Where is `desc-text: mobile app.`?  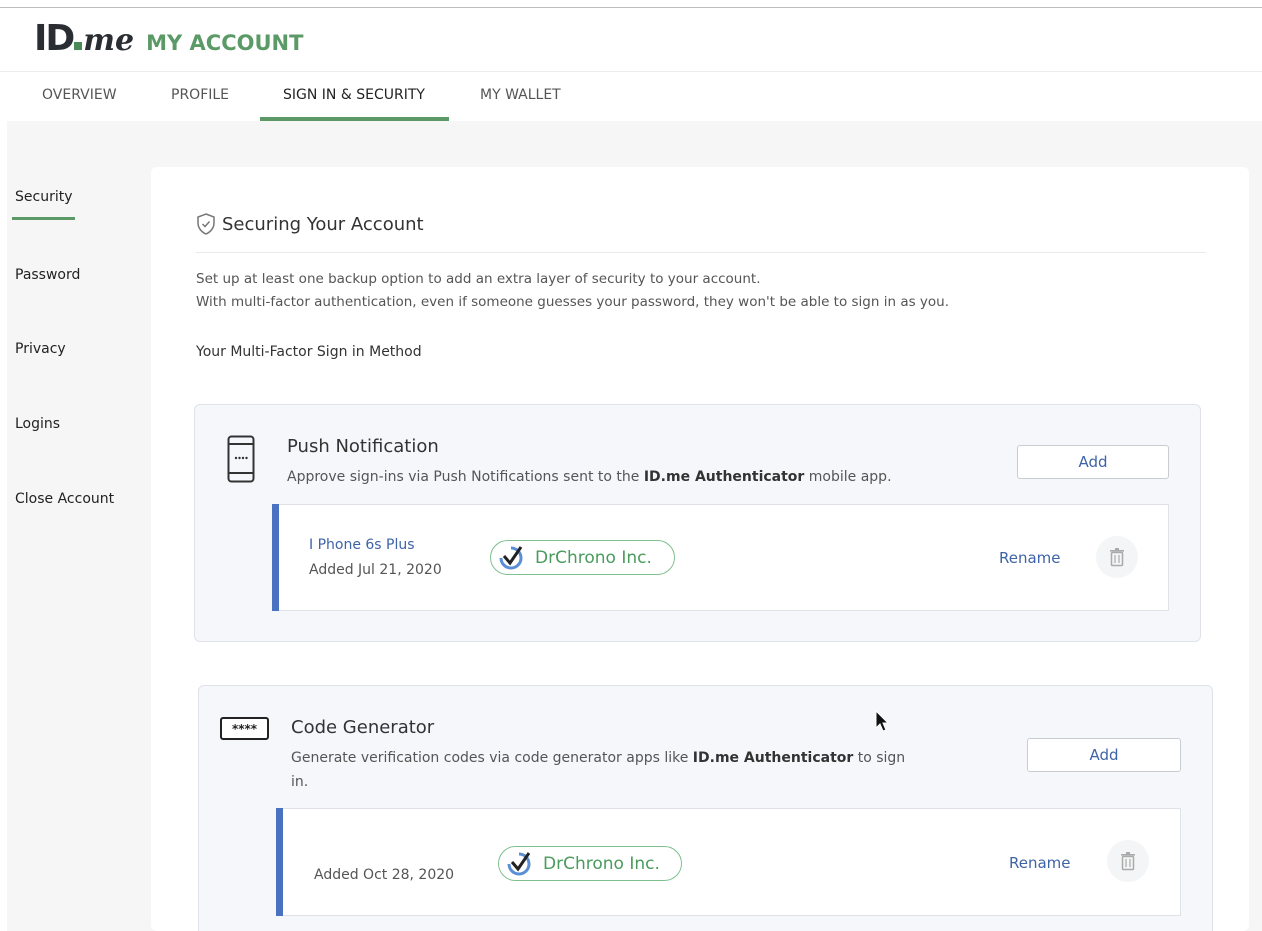 desc-text: mobile app. is located at coordinates (848, 477).